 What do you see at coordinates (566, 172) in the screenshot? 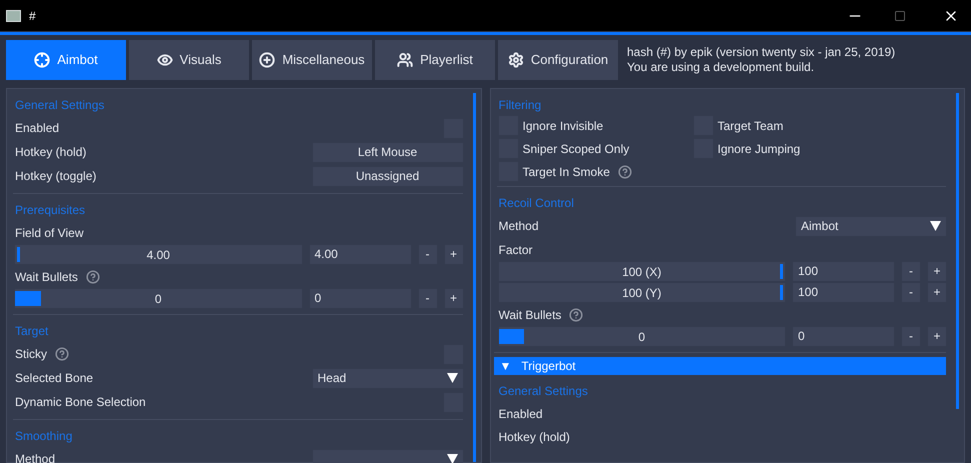
I see `checkbox-label: Target In Smoke` at bounding box center [566, 172].